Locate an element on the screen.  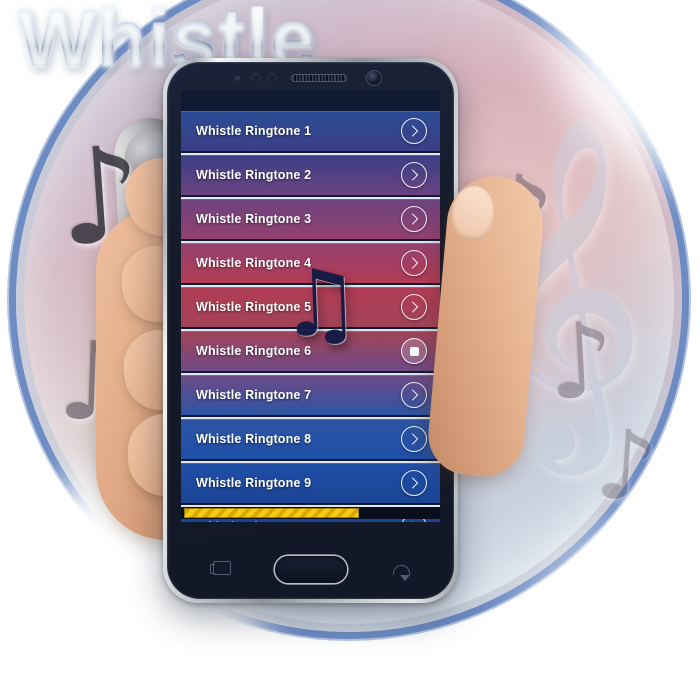
ringtone-row: Whistle Ringtone 2 is located at coordinates (310, 175).